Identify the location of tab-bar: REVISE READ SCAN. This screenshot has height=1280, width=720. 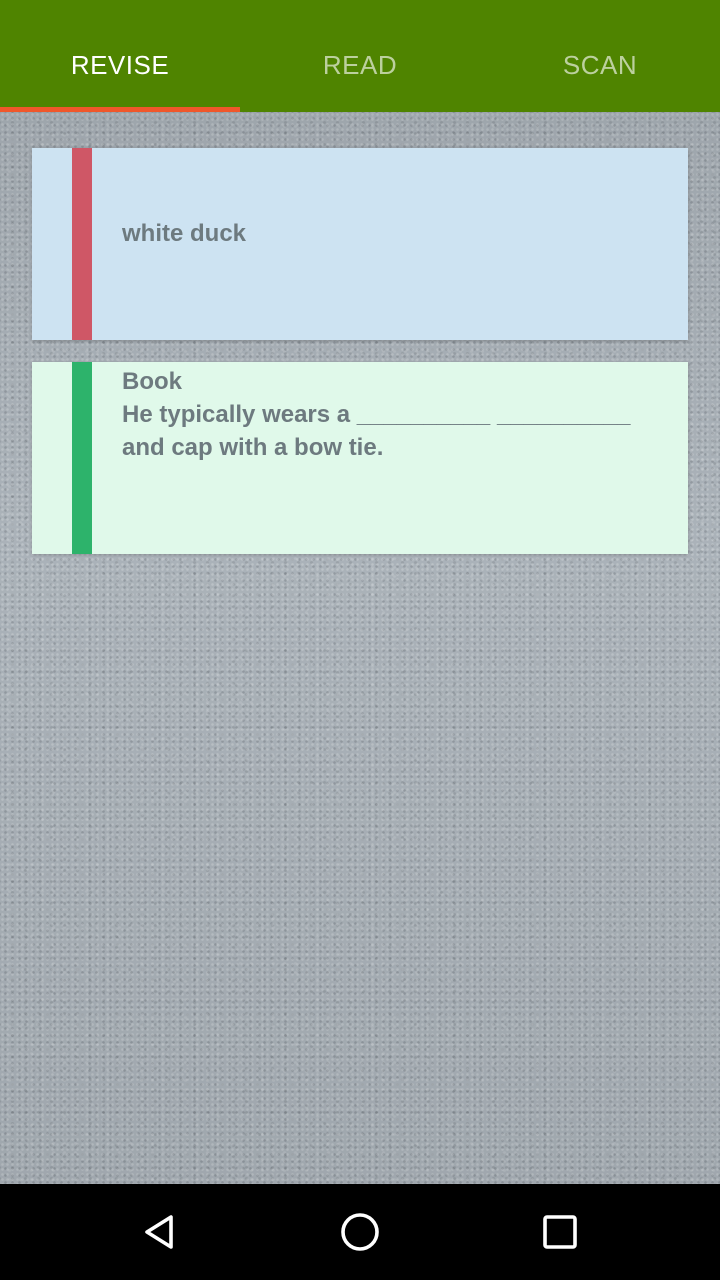
(360, 56).